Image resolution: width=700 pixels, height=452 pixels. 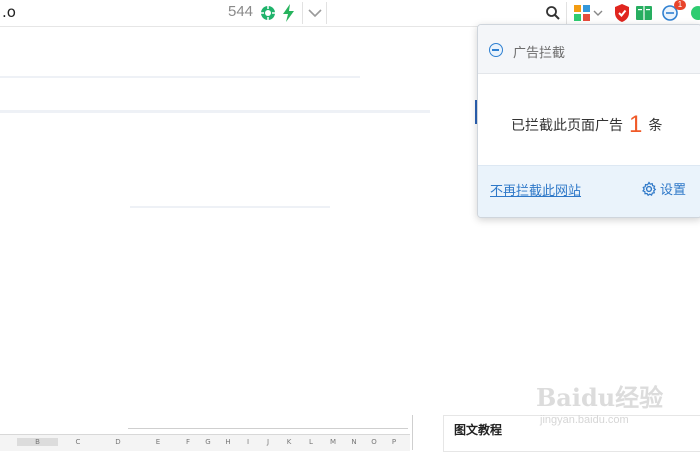 What do you see at coordinates (694, 13) in the screenshot?
I see `extension-icon` at bounding box center [694, 13].